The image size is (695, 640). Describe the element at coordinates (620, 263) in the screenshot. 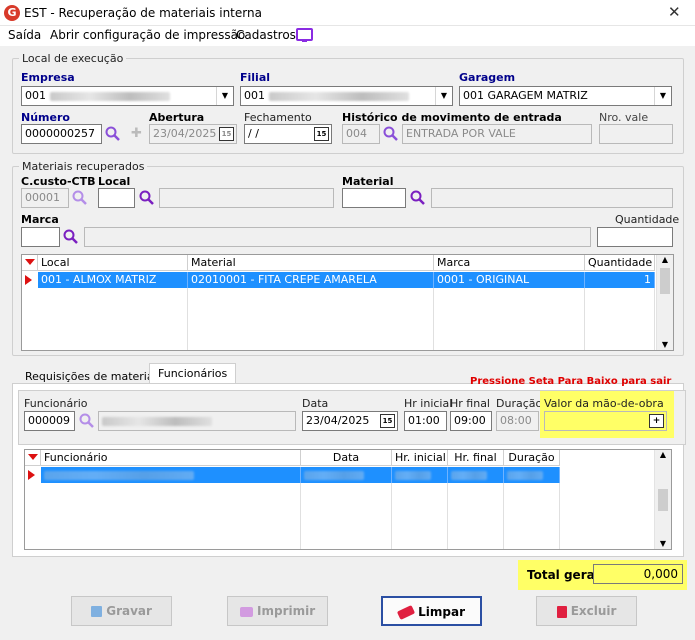

I see `col-quantidade: Quantidade` at that location.